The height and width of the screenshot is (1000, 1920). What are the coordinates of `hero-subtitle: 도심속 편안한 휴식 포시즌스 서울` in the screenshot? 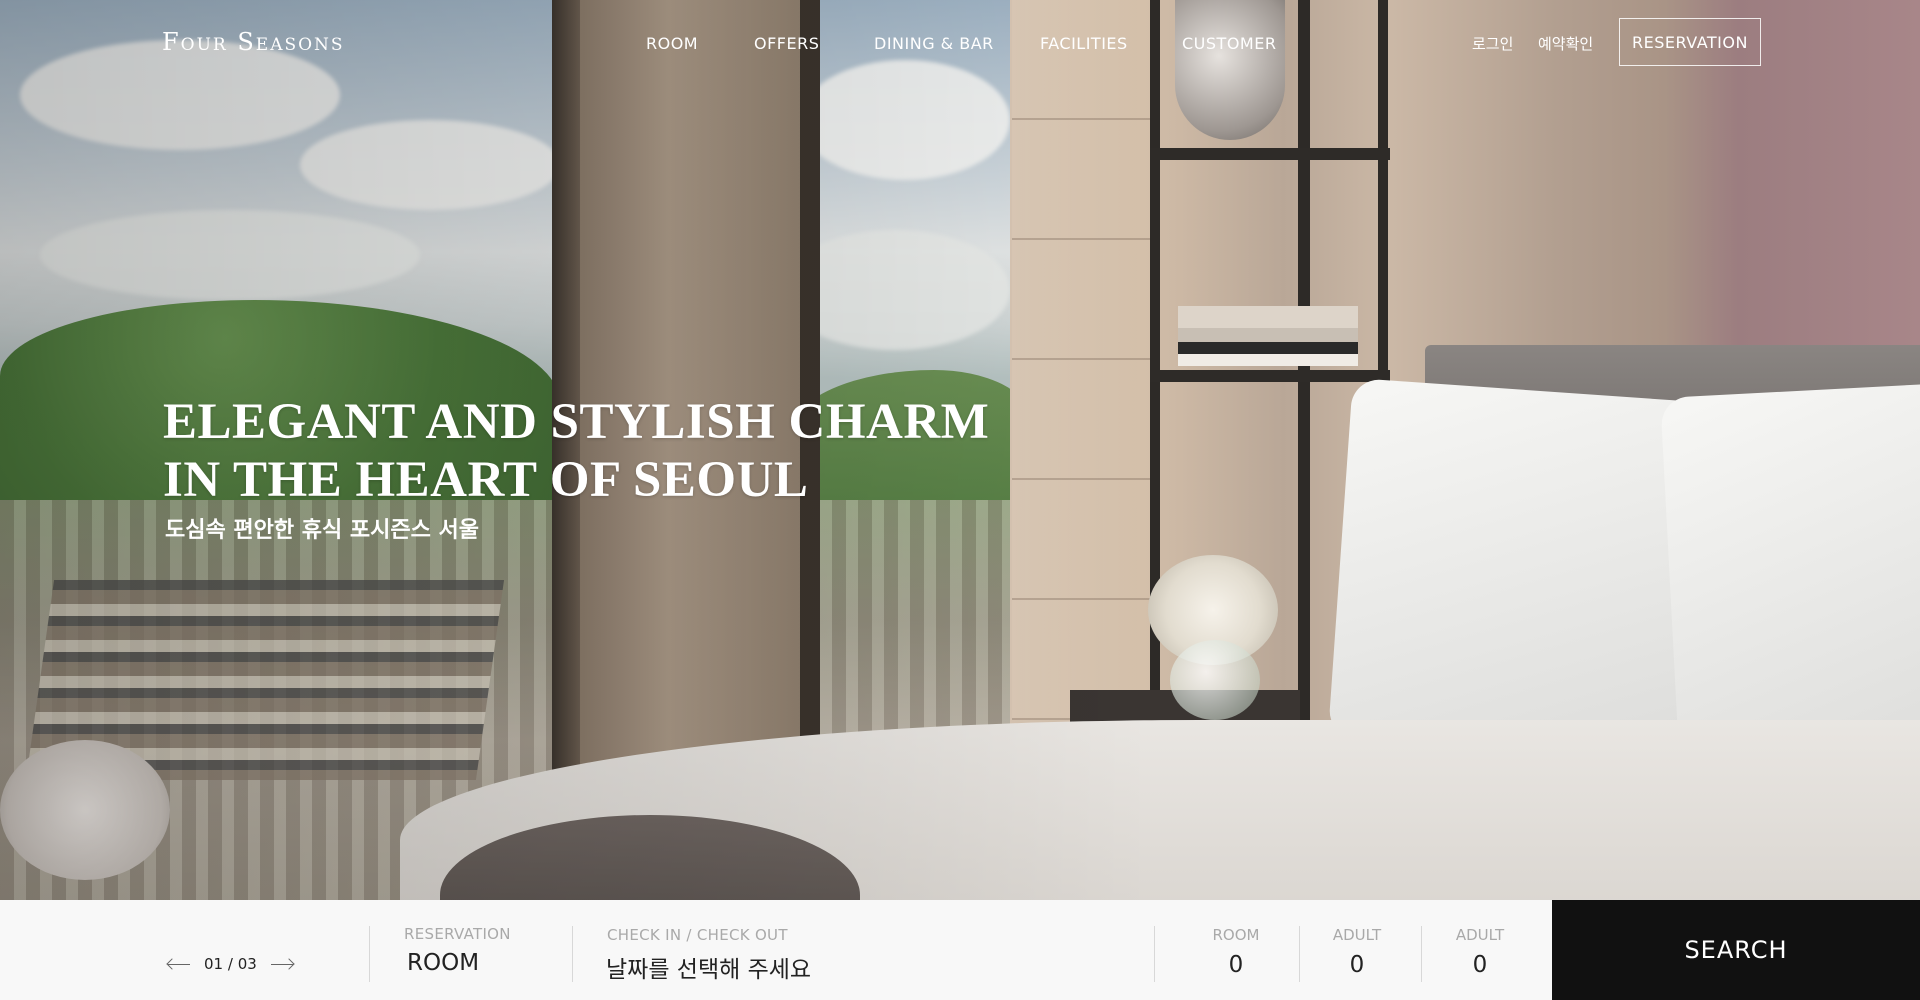 It's located at (322, 530).